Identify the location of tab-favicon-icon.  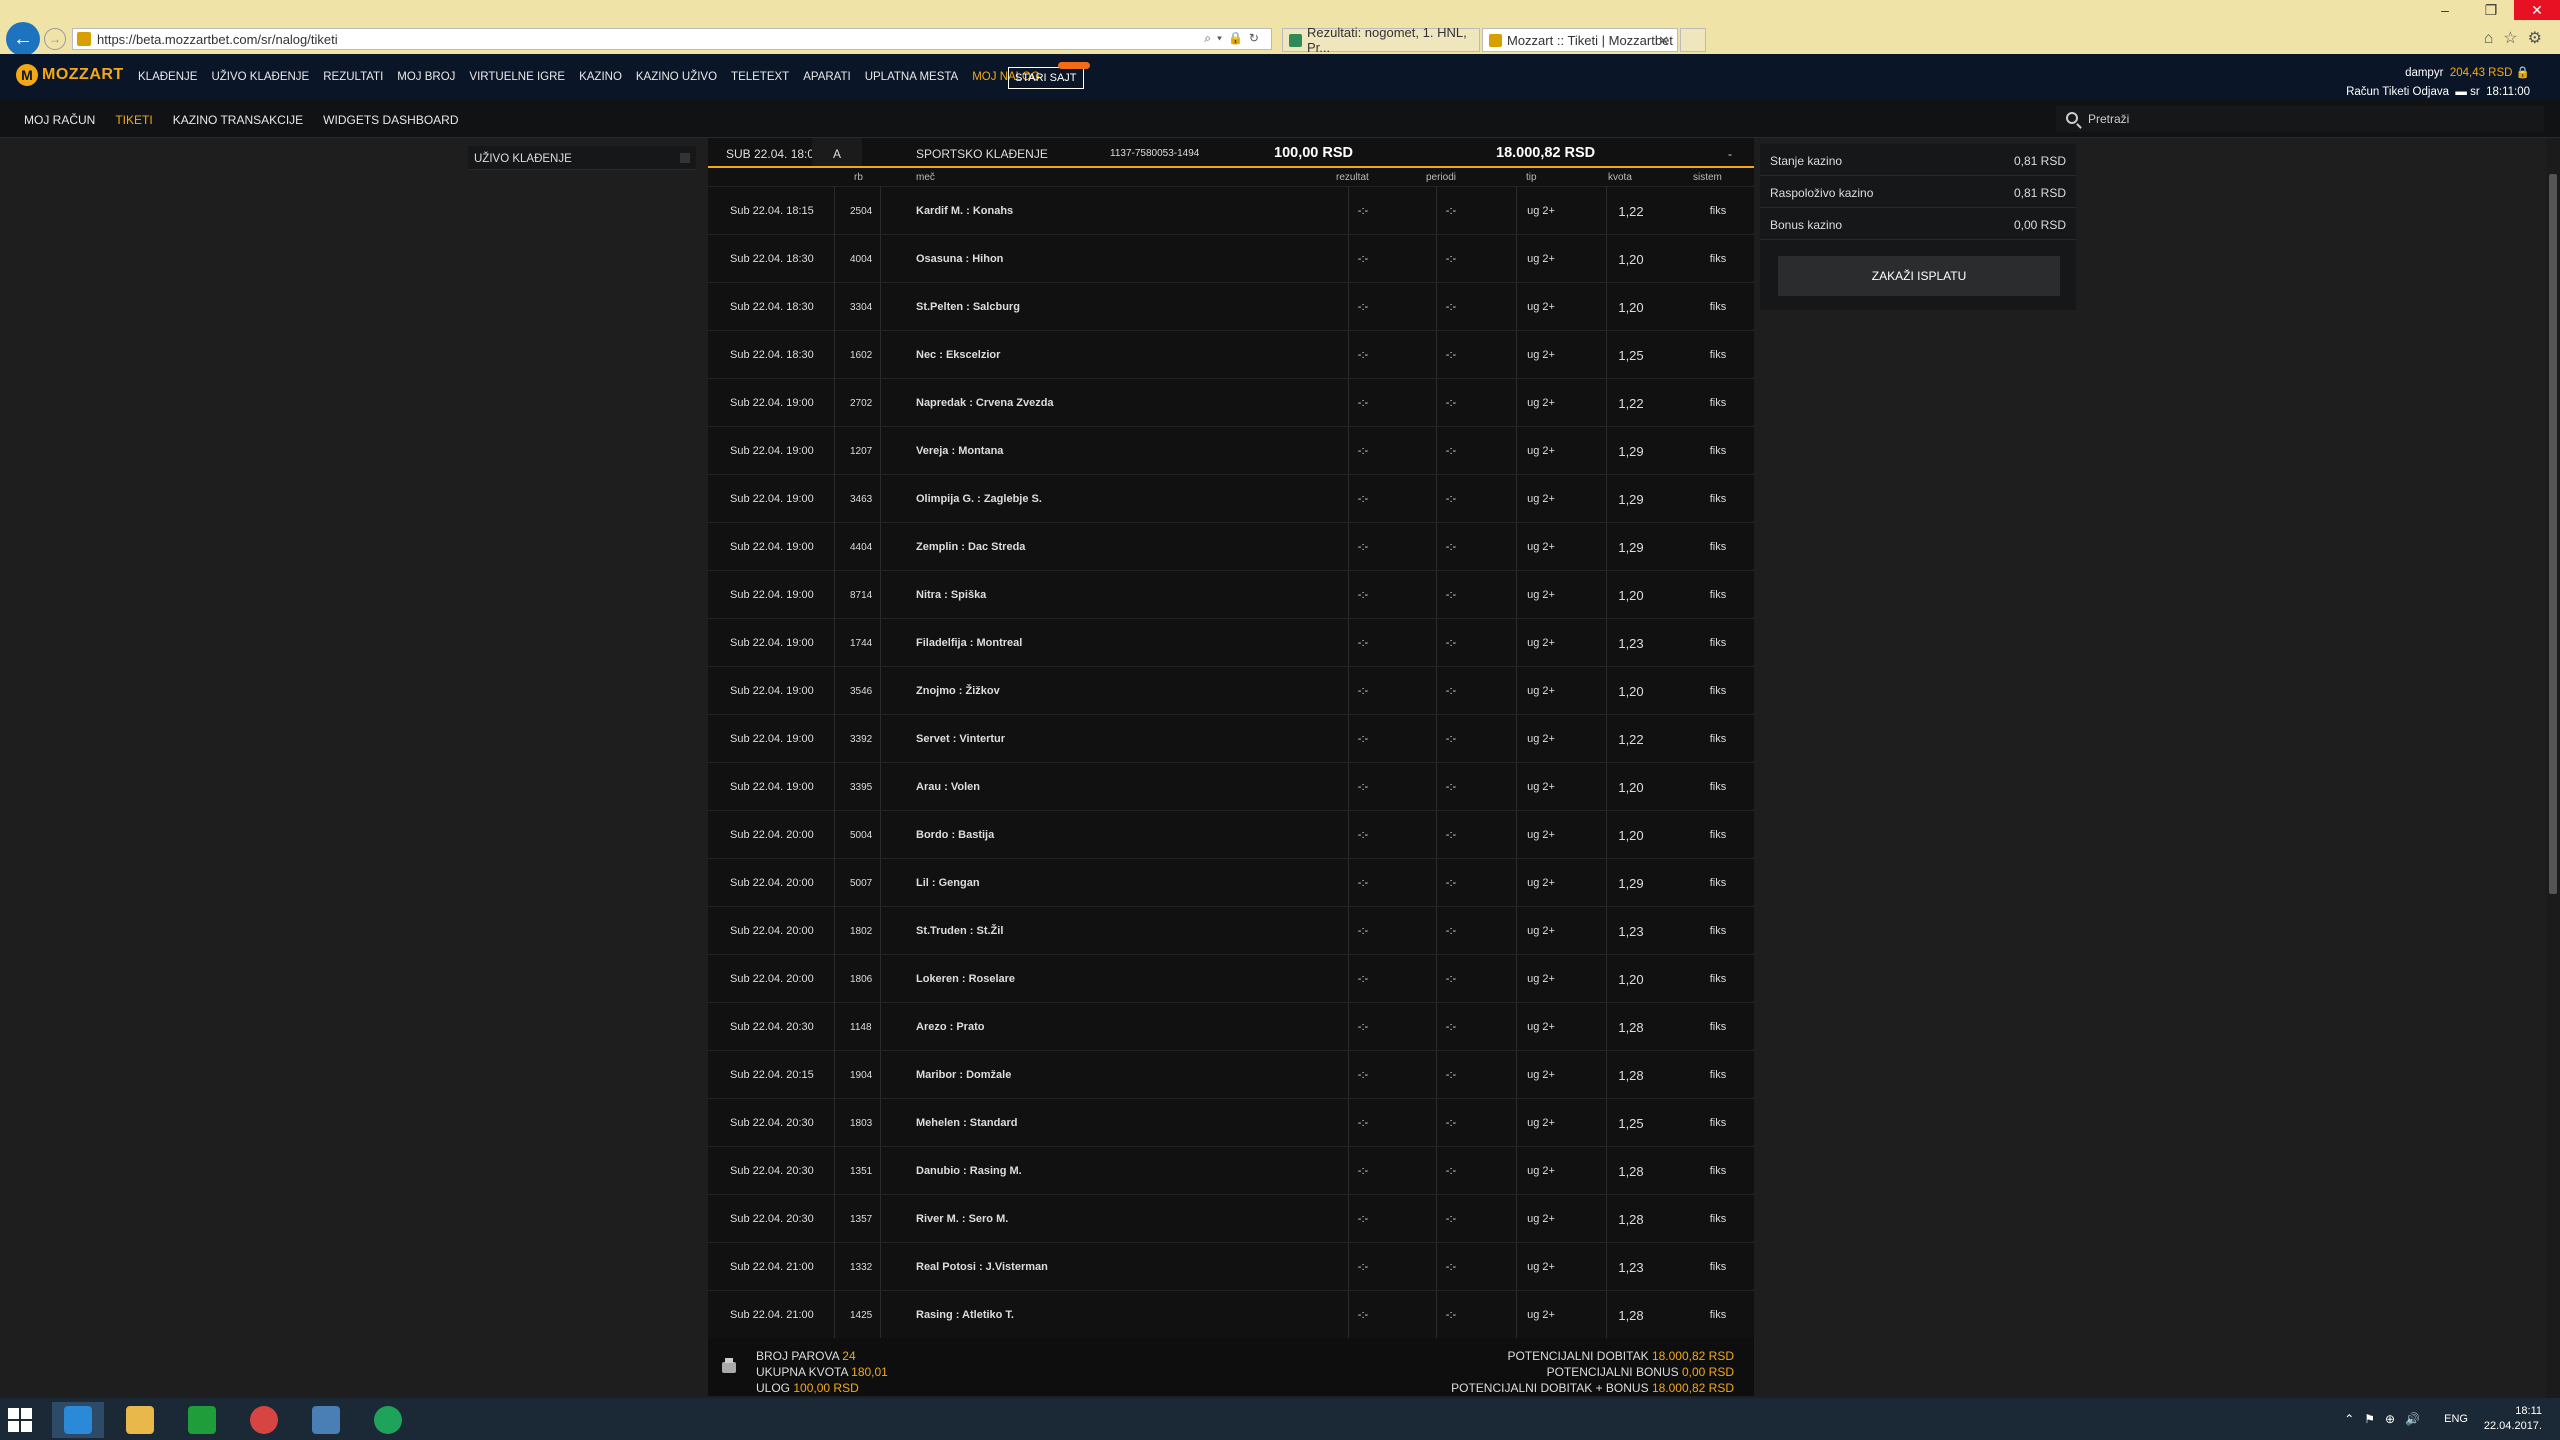
(1495, 40).